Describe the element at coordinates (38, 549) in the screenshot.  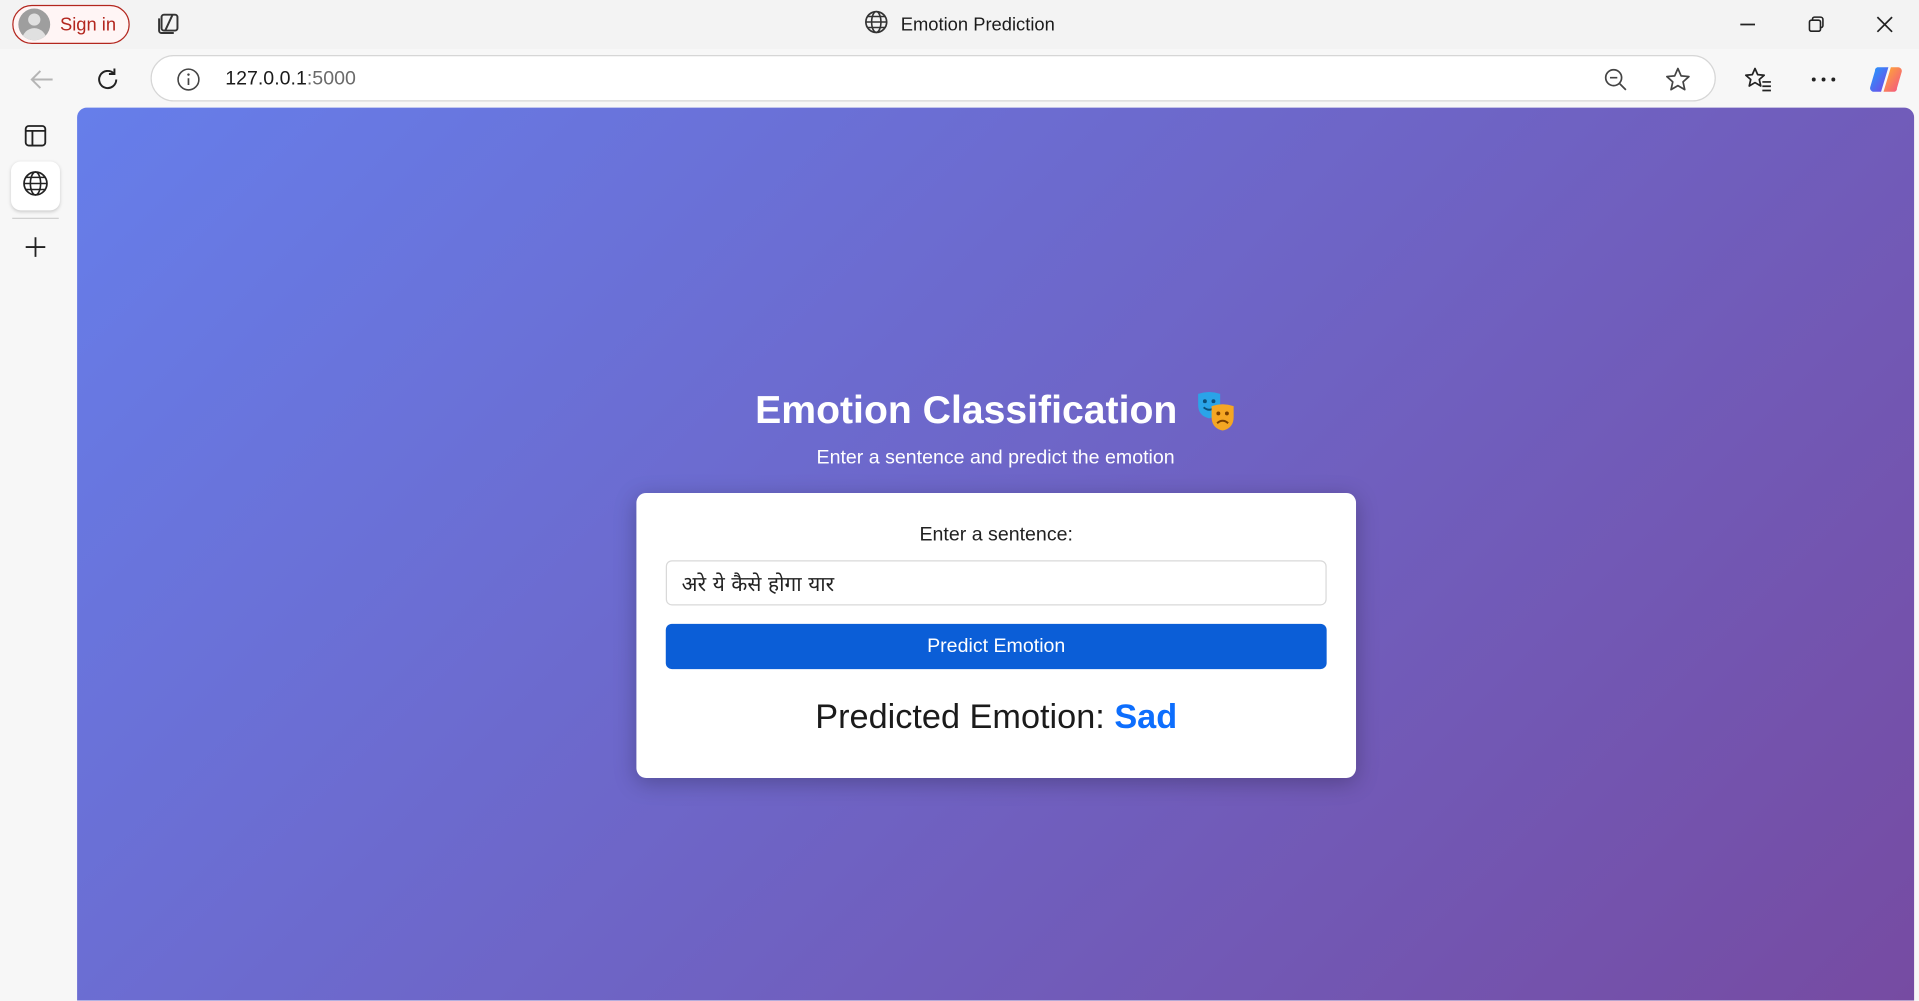
I see `browser-sidebar` at that location.